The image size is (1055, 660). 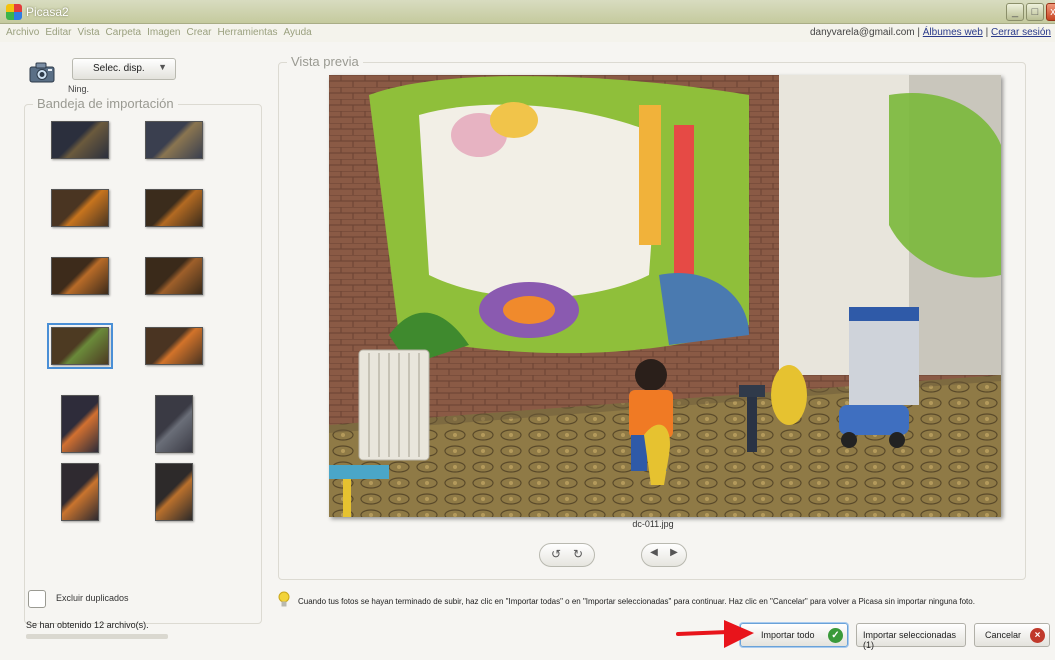 What do you see at coordinates (298, 32) in the screenshot?
I see `menu-ayuda: Ayuda` at bounding box center [298, 32].